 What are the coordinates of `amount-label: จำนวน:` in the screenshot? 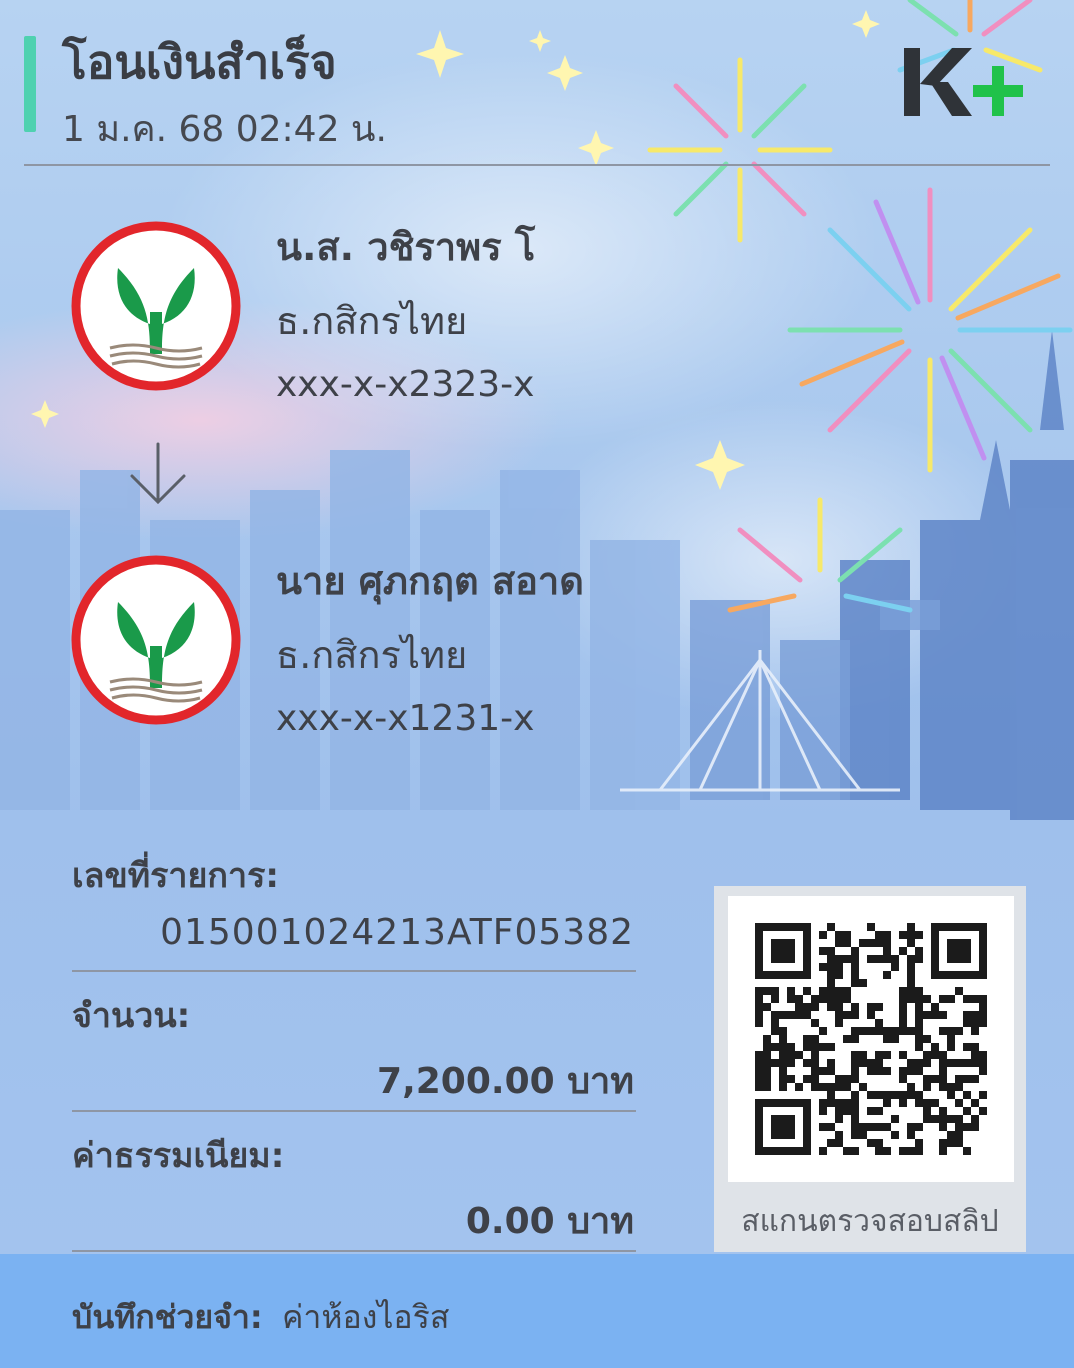 It's located at (131, 1016).